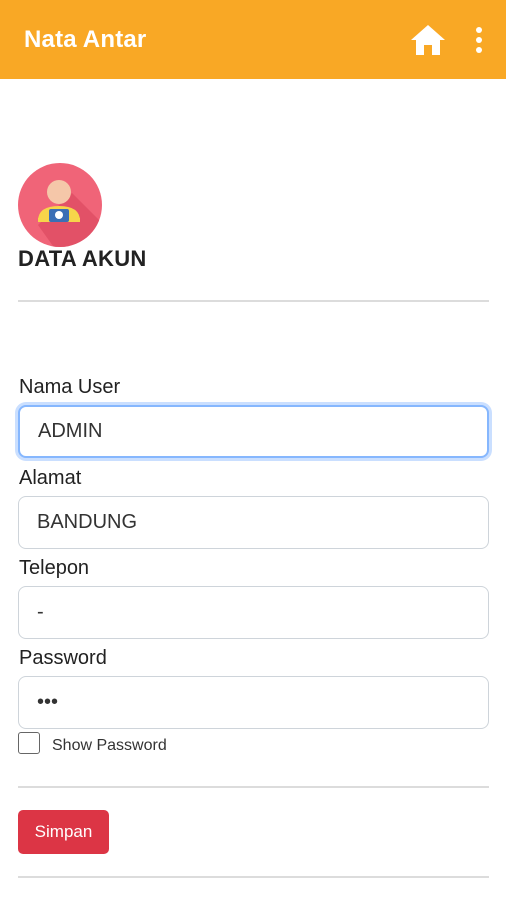 This screenshot has height=900, width=506. What do you see at coordinates (479, 40) in the screenshot?
I see `more-vert-icon` at bounding box center [479, 40].